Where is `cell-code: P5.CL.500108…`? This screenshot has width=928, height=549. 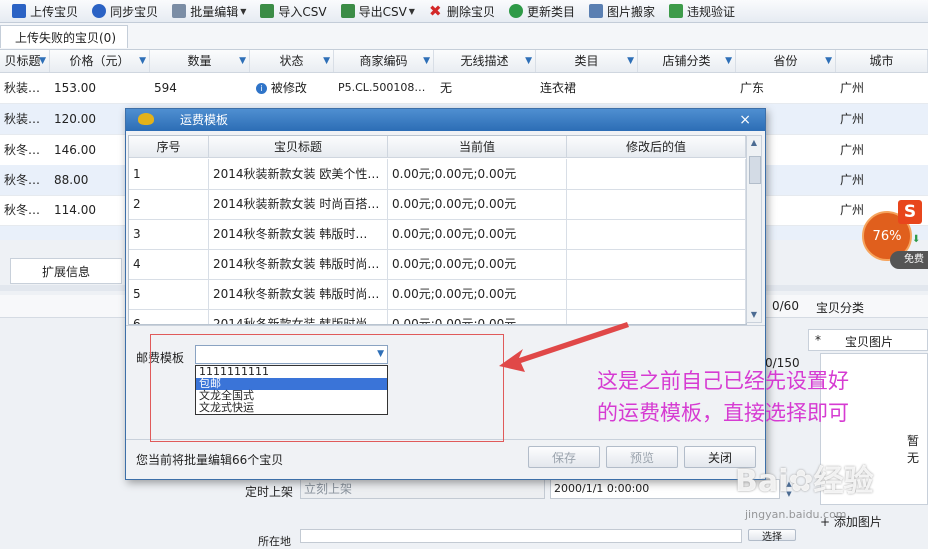 cell-code: P5.CL.500108… is located at coordinates (382, 87).